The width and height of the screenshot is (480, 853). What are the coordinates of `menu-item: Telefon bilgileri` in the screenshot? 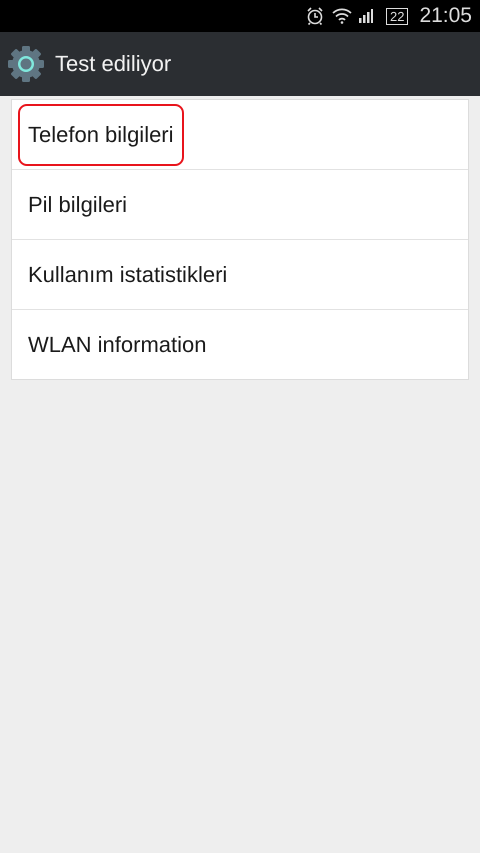 It's located at (101, 135).